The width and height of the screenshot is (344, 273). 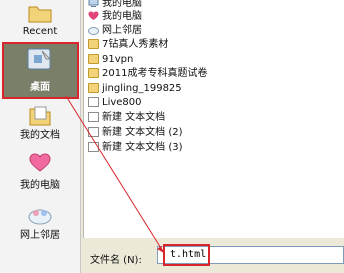 I want to click on places-network-label: 网上邻居, so click(x=40, y=235).